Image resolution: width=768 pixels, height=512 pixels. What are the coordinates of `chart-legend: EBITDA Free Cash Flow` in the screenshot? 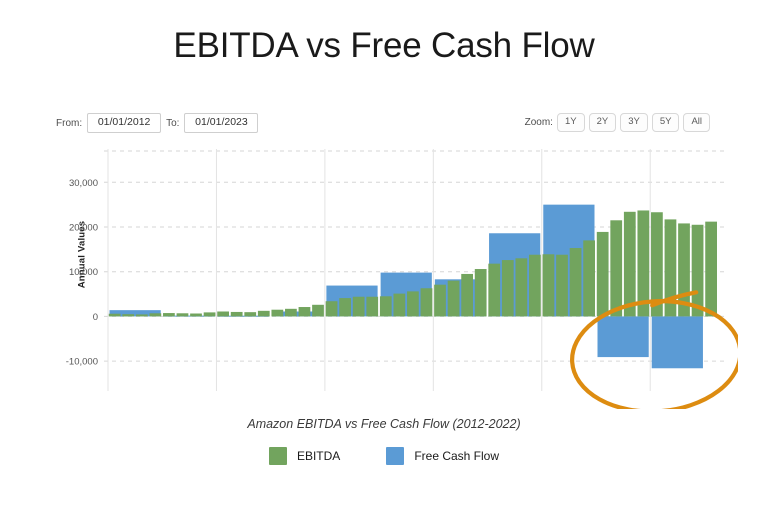 It's located at (384, 456).